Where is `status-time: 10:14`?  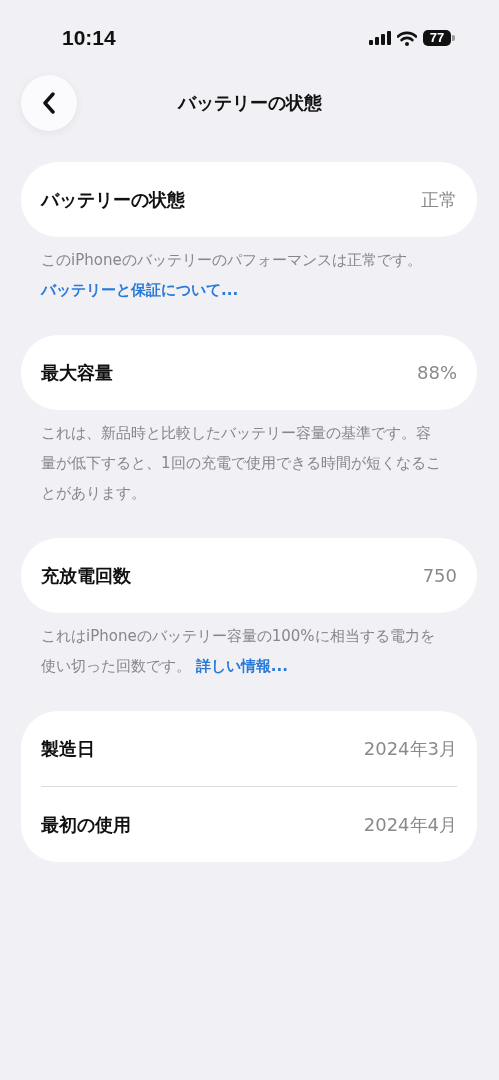 status-time: 10:14 is located at coordinates (89, 38).